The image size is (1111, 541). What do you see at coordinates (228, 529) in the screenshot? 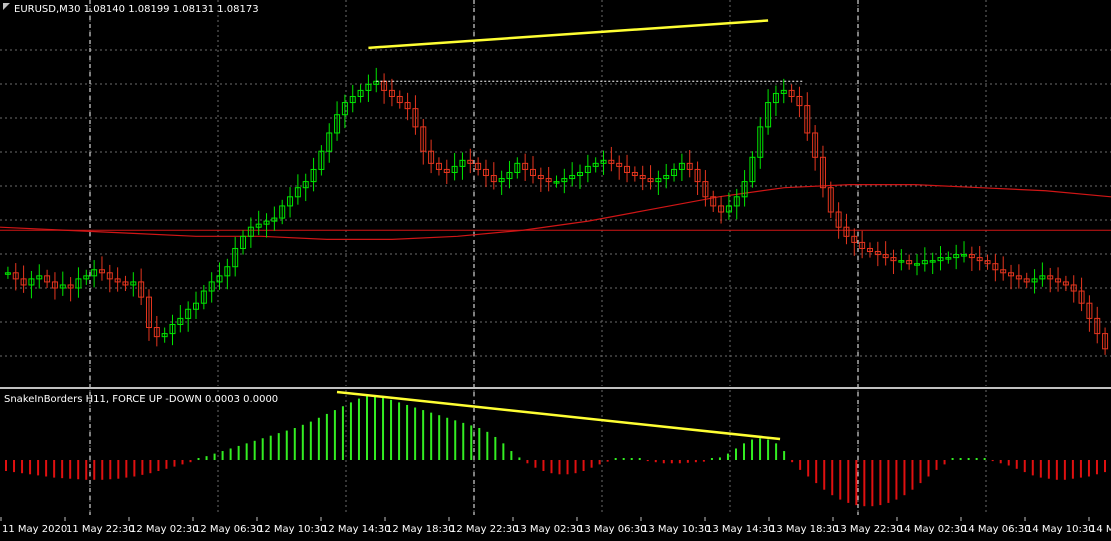
I see `x-axis-label: 12 May 06:30` at bounding box center [228, 529].